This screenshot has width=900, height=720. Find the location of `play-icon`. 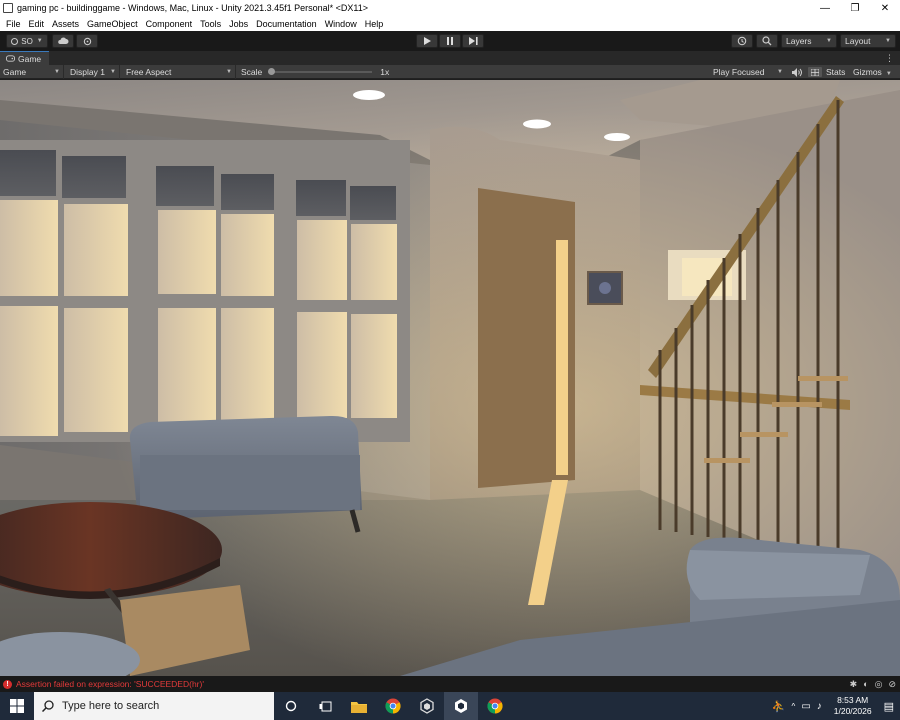

play-icon is located at coordinates (427, 41).